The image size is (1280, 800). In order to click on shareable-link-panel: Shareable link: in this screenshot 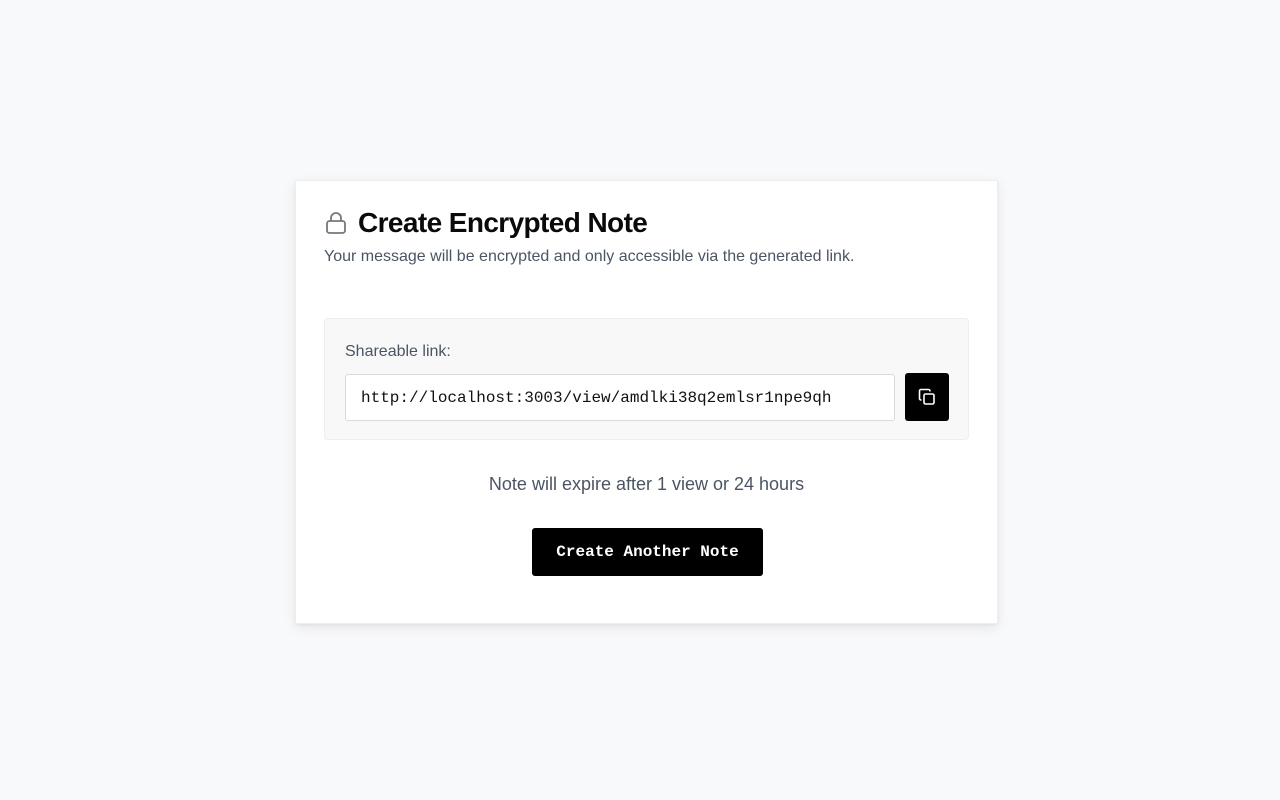, I will do `click(646, 379)`.